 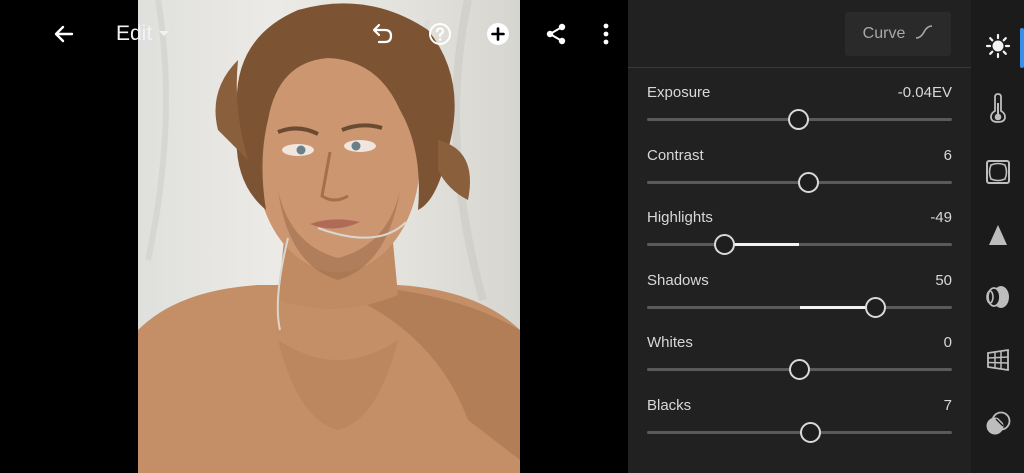 I want to click on add-button, so click(x=498, y=34).